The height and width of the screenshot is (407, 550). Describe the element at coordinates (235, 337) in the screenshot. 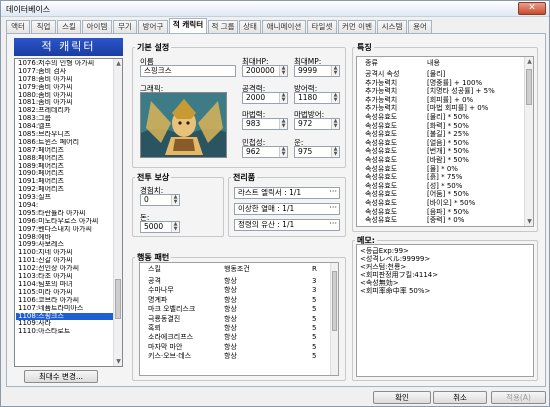

I see `action-row: 소라에크리프스 항상 5` at that location.